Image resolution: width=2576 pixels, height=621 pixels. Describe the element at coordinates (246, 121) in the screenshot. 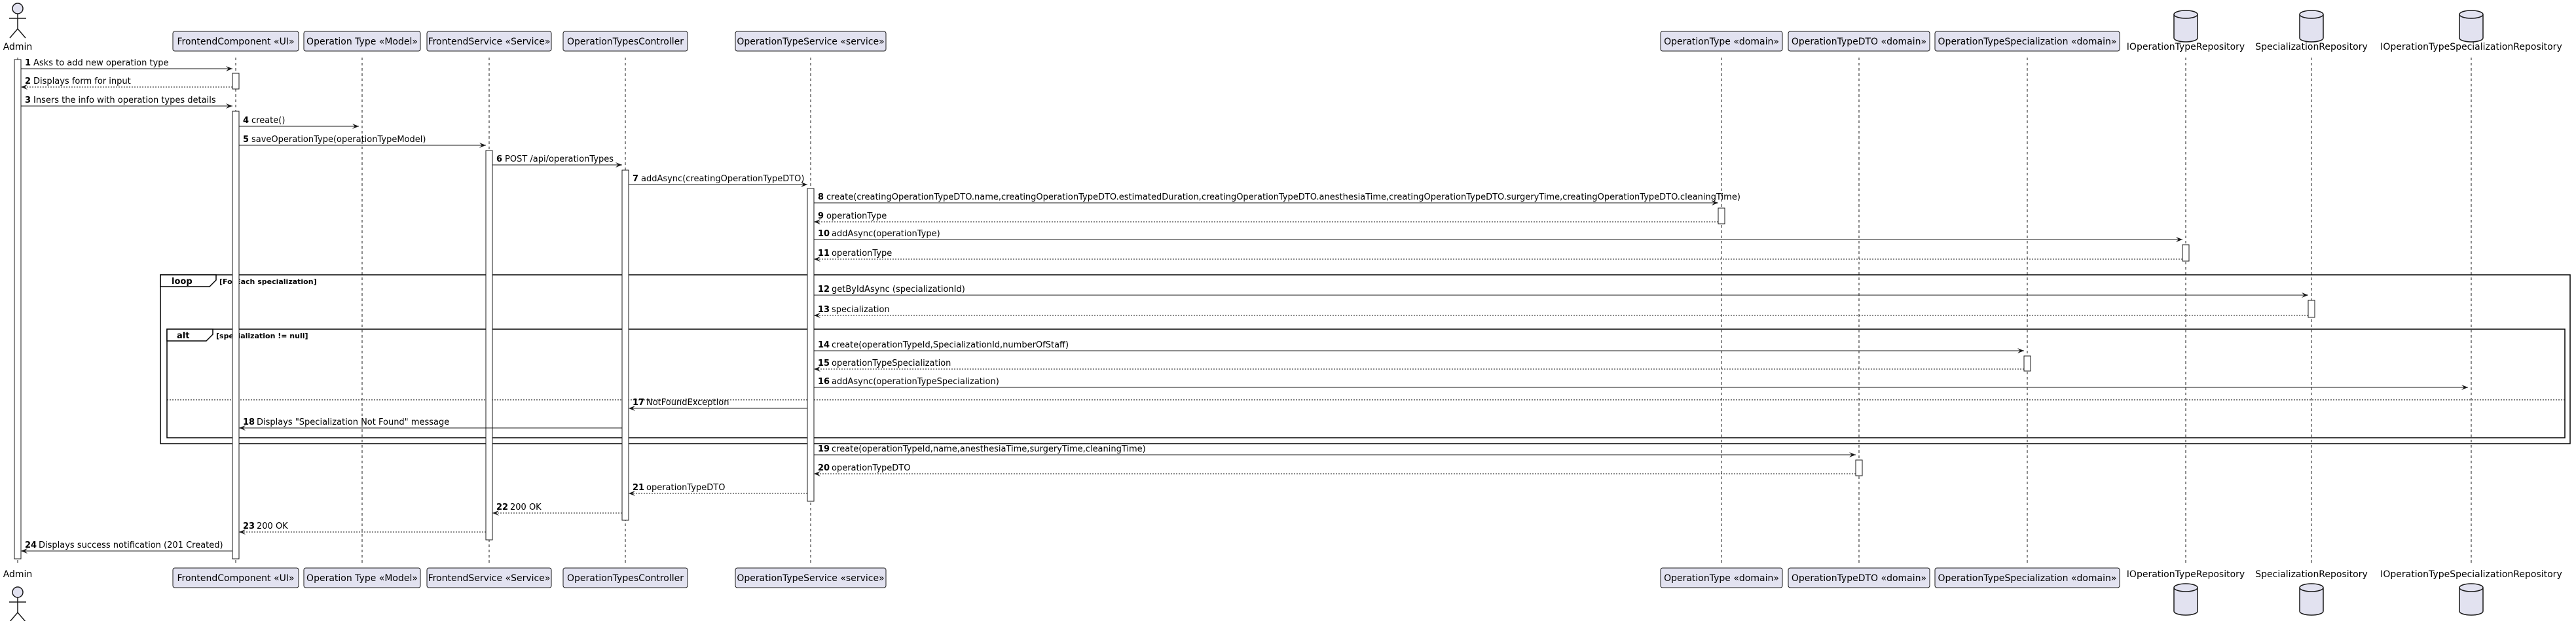

I see `message-number: 4` at that location.